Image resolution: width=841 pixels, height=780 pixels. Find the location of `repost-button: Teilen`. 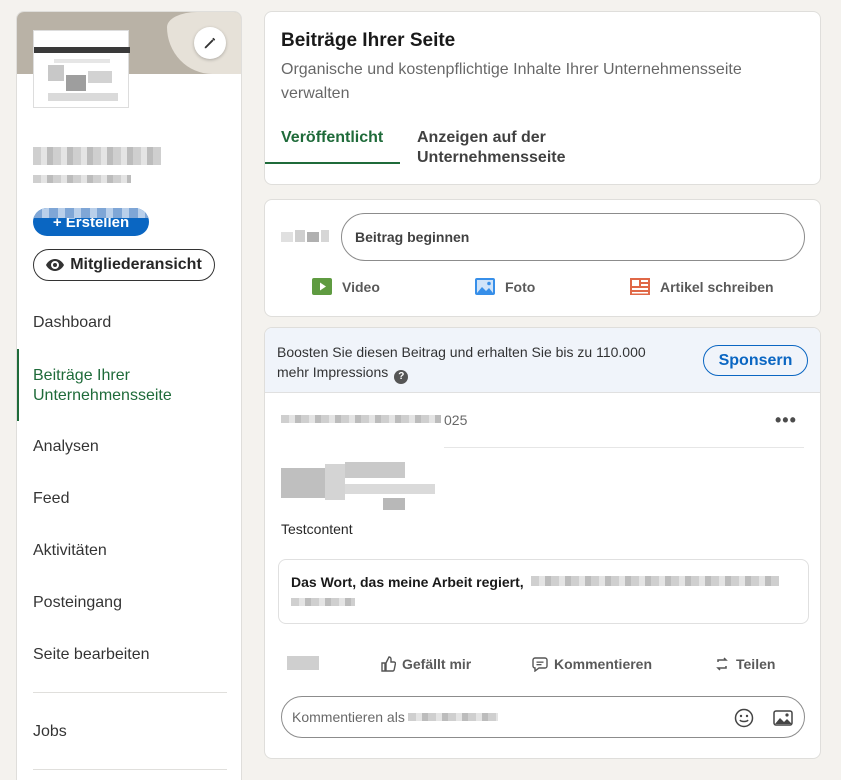

repost-button: Teilen is located at coordinates (744, 664).